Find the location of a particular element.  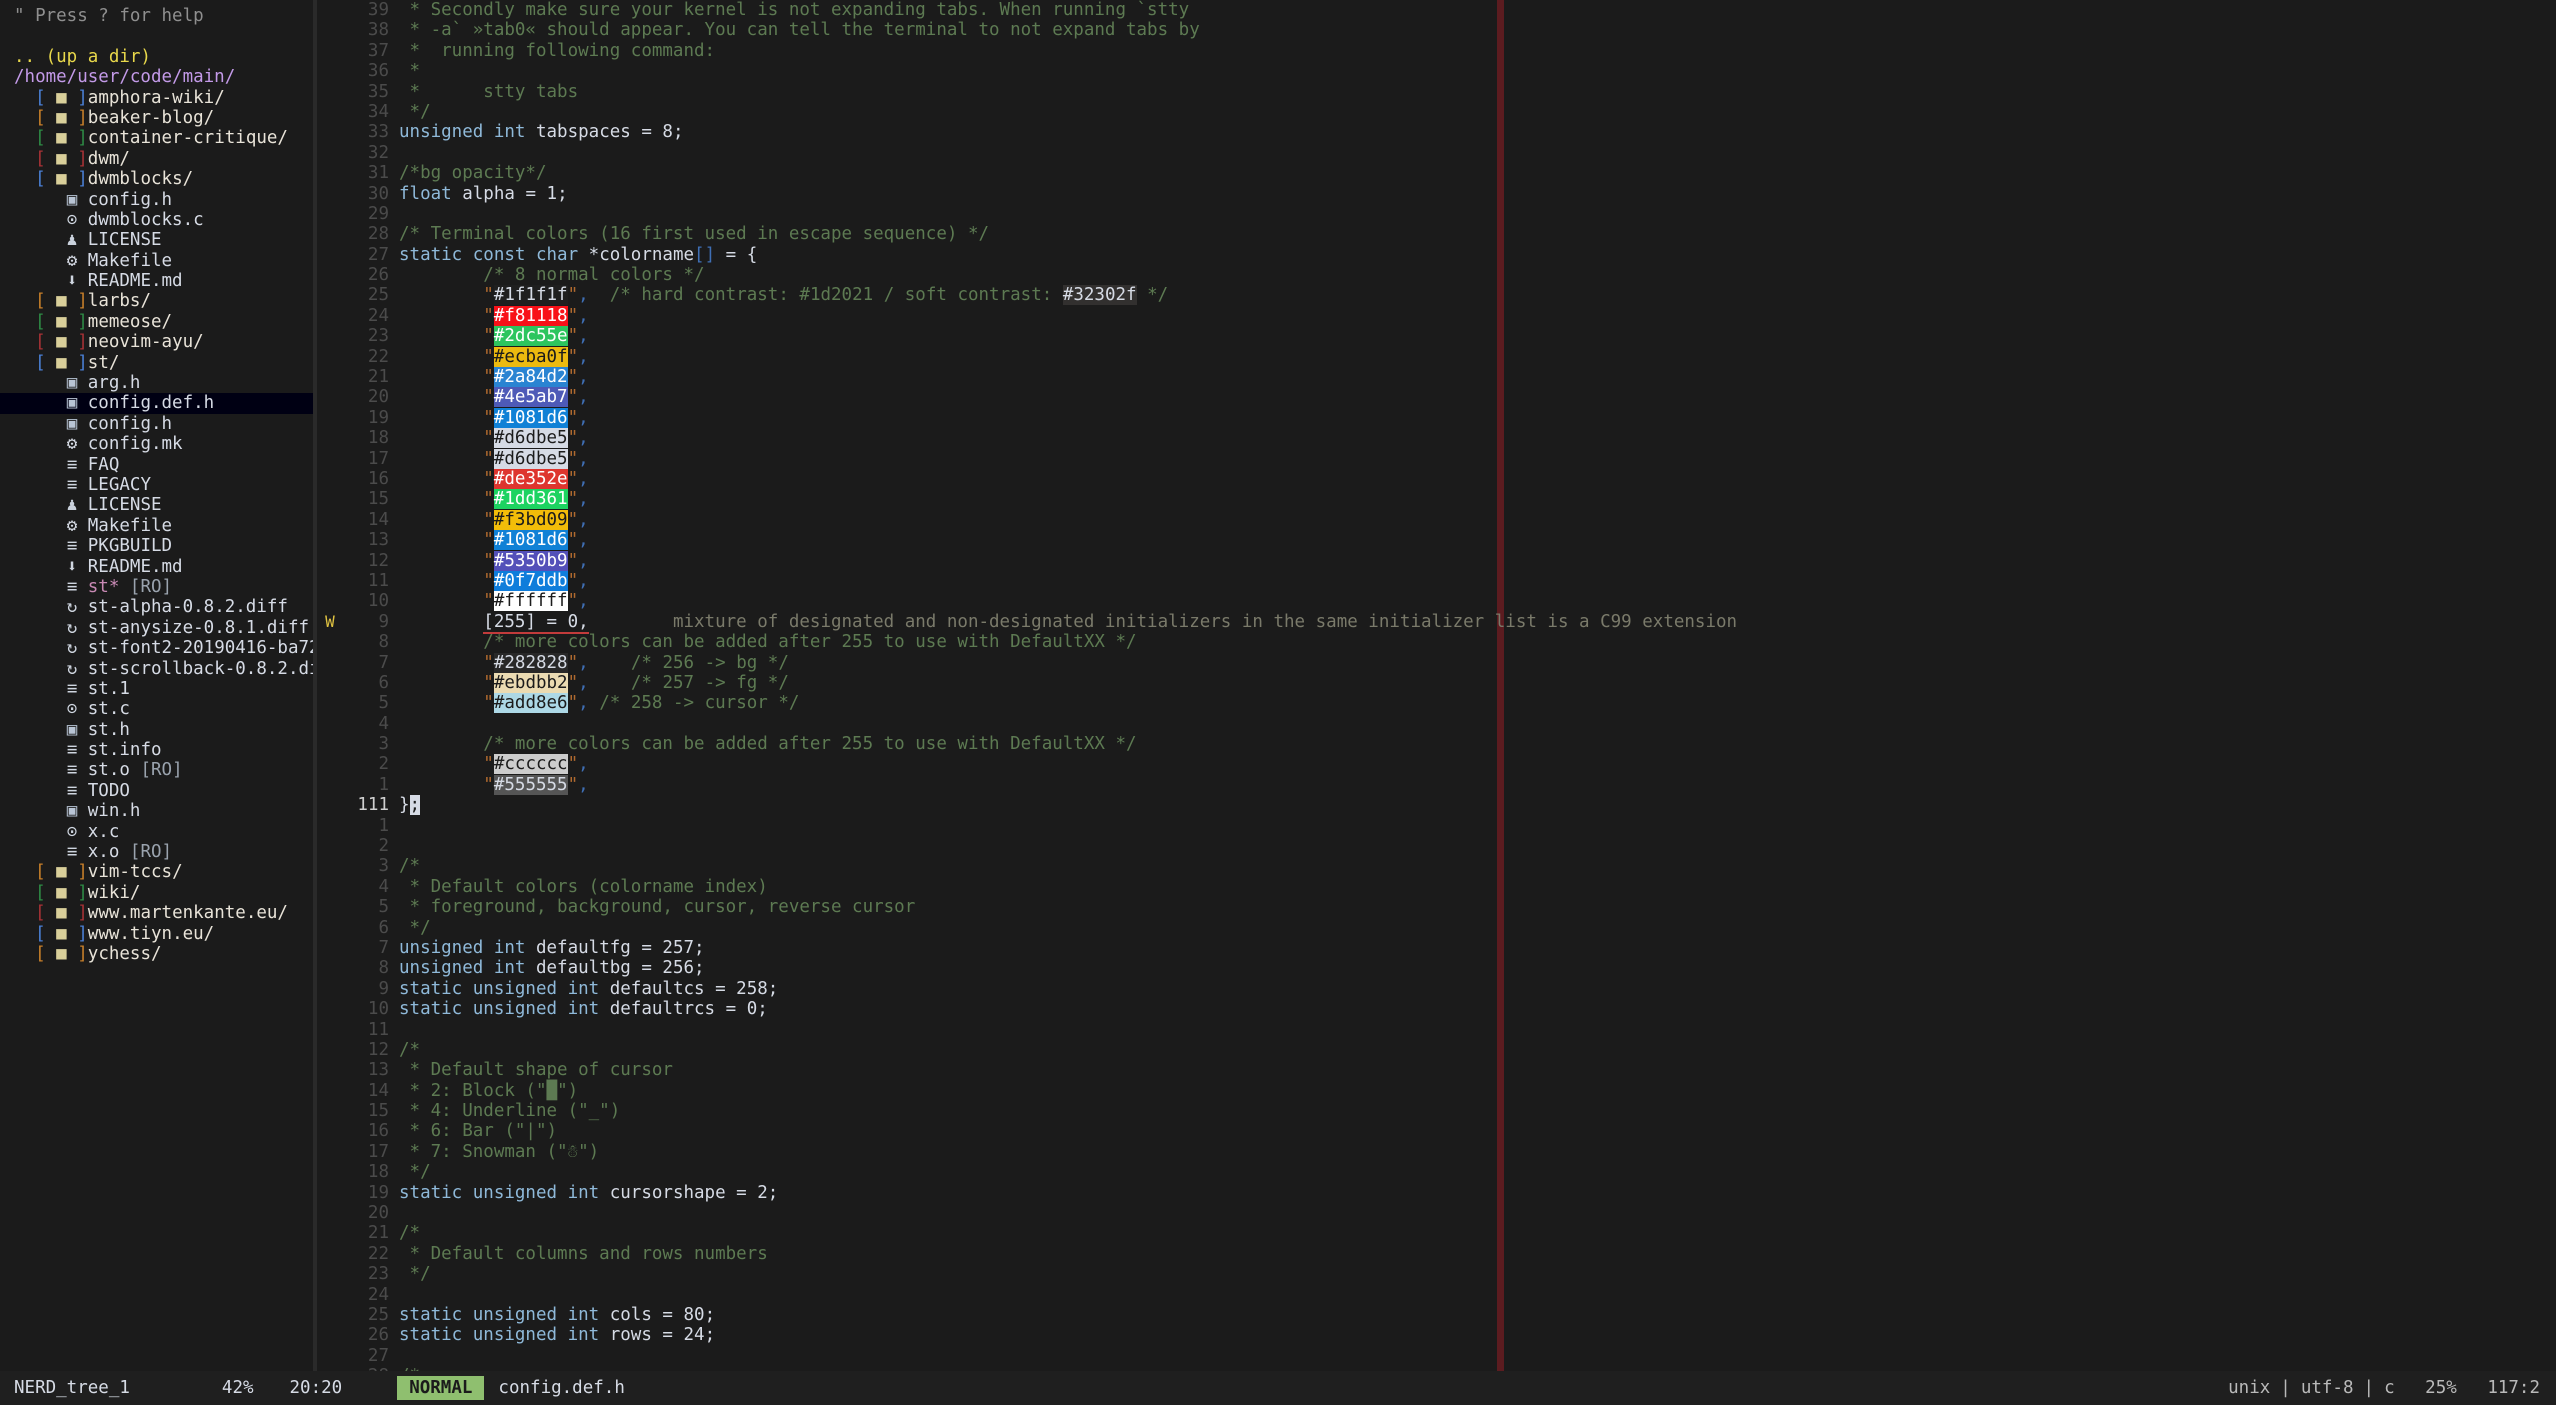

code-line: 10 static unsigned int defaultrcs = 0; is located at coordinates (1436, 1009).